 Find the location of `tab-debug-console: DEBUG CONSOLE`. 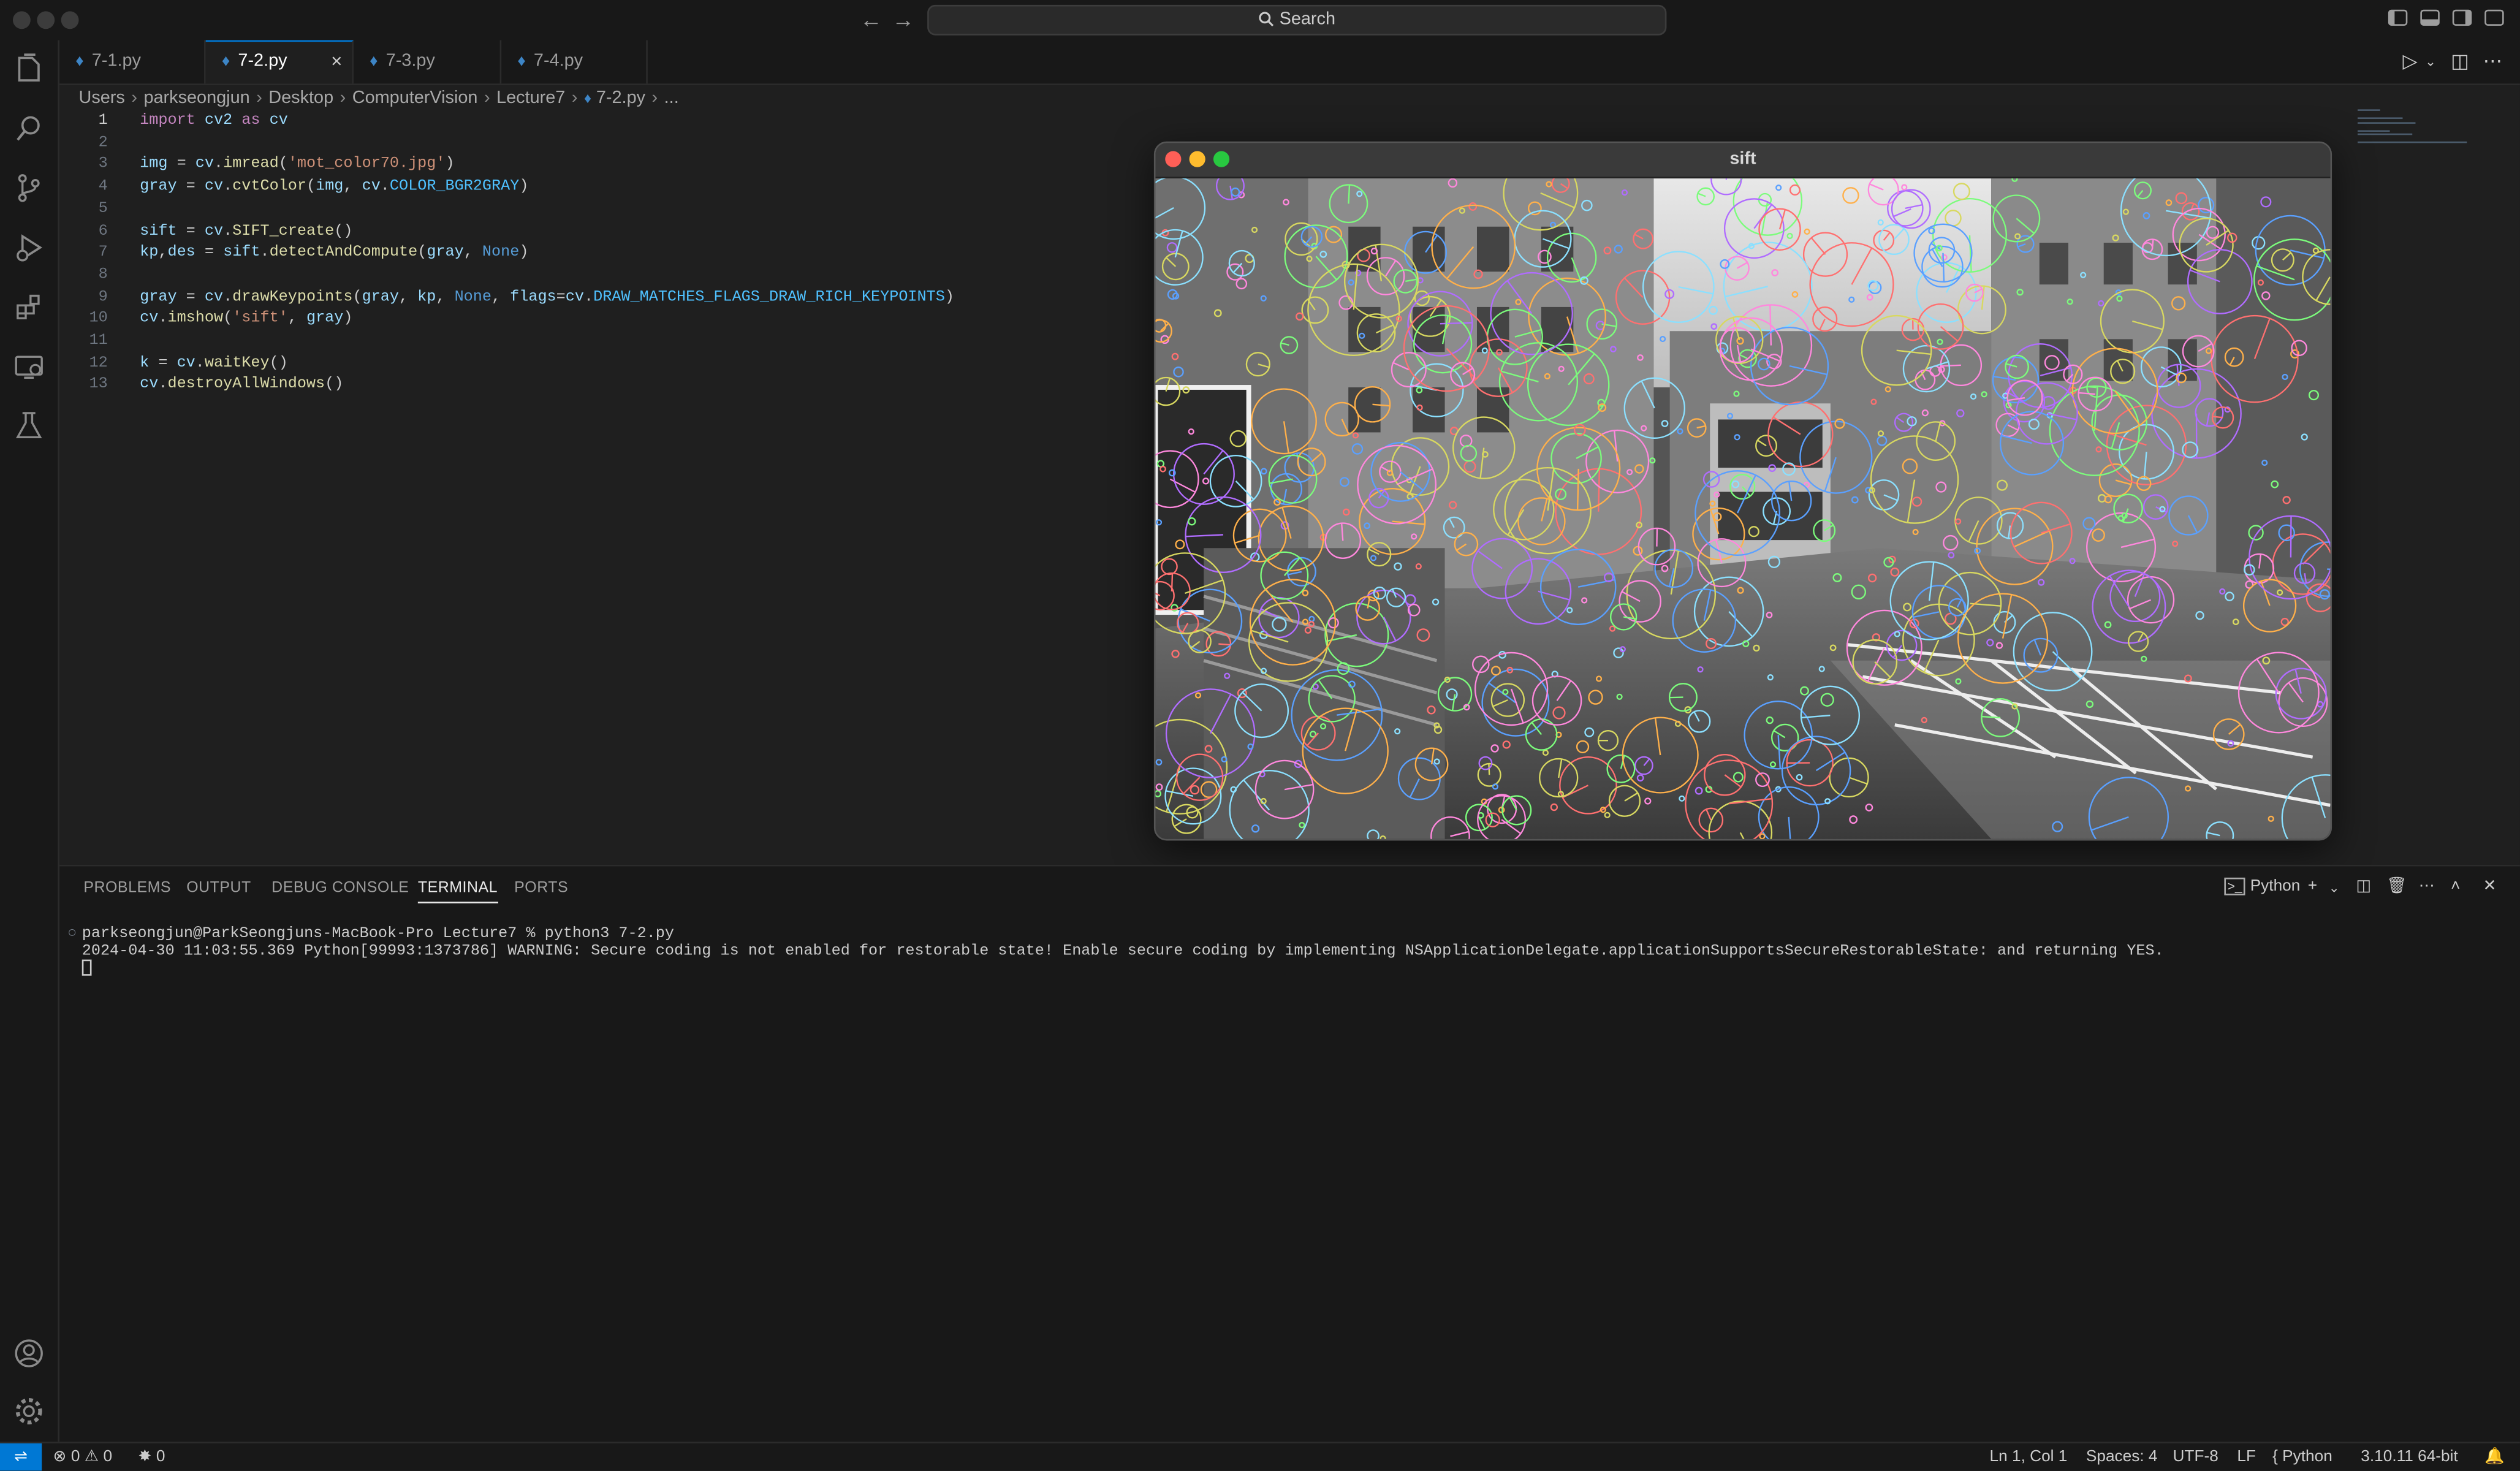

tab-debug-console: DEBUG CONSOLE is located at coordinates (340, 888).